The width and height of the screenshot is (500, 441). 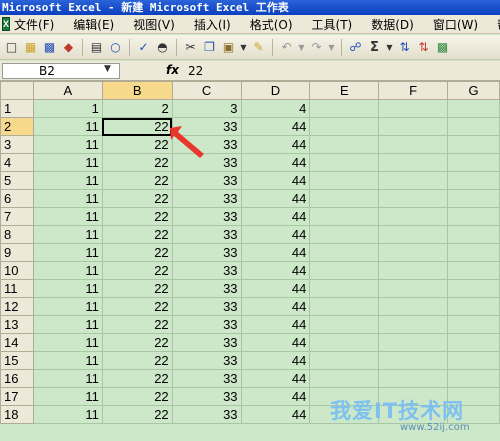 What do you see at coordinates (413, 288) in the screenshot?
I see `cell-f11` at bounding box center [413, 288].